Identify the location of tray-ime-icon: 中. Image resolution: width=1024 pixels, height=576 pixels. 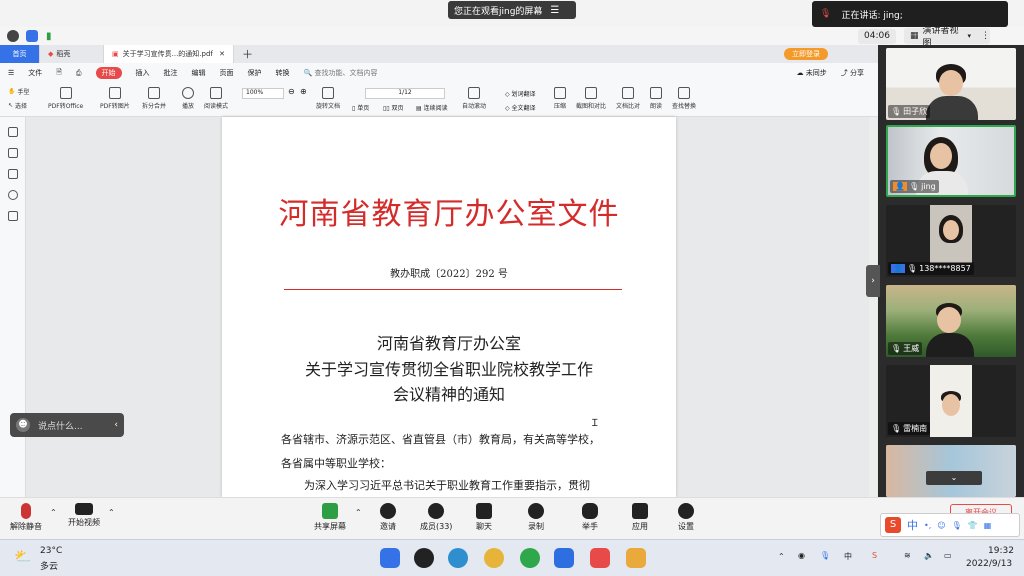
(848, 556).